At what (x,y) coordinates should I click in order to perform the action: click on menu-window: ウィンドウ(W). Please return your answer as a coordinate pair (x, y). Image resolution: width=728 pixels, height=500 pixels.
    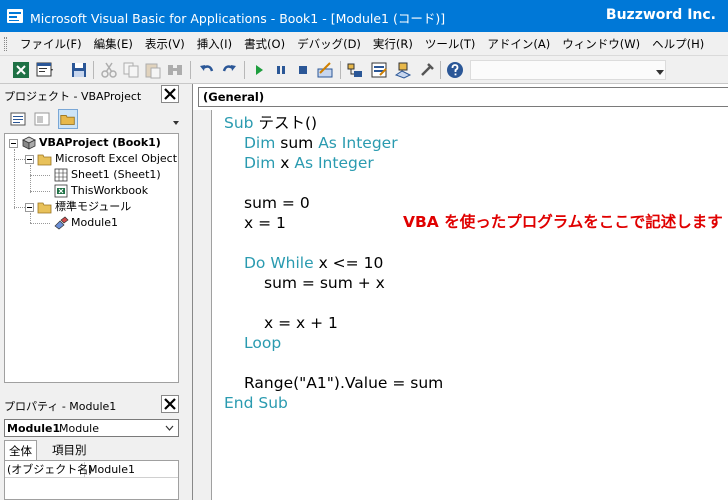
    Looking at the image, I should click on (601, 44).